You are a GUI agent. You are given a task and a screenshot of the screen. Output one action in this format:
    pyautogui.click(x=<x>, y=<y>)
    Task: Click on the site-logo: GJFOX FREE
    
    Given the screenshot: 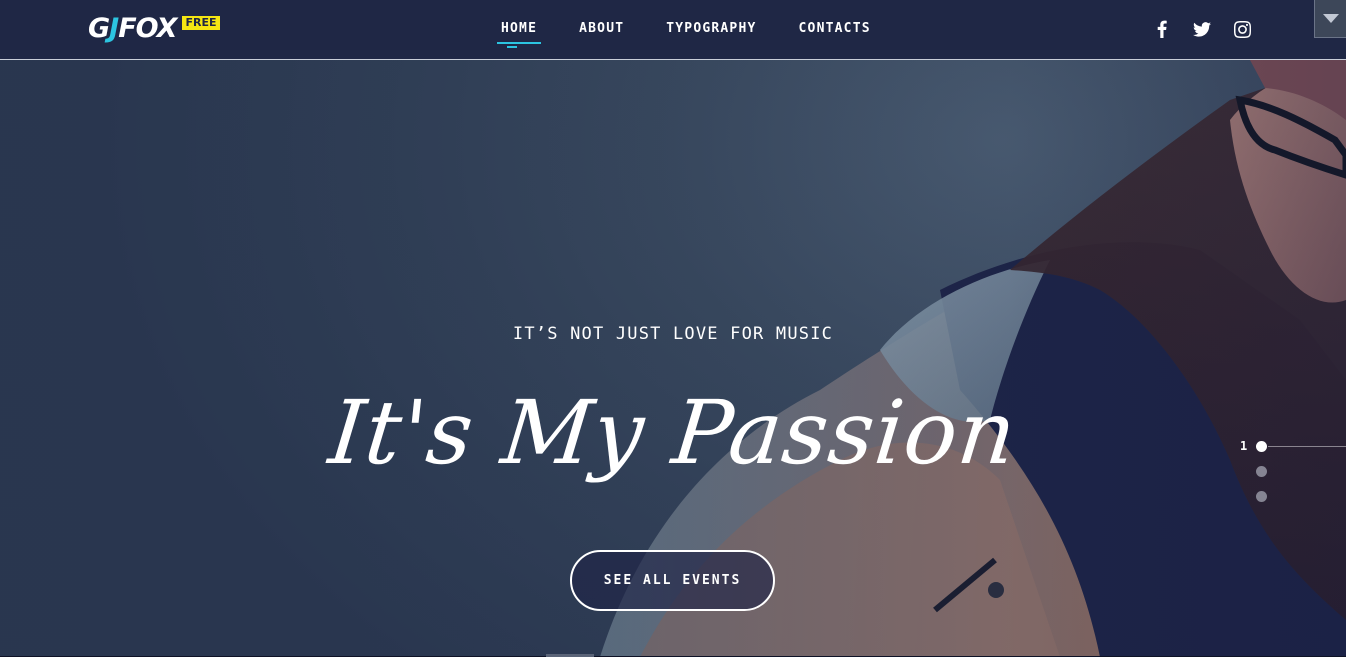 What is the action you would take?
    pyautogui.click(x=154, y=29)
    